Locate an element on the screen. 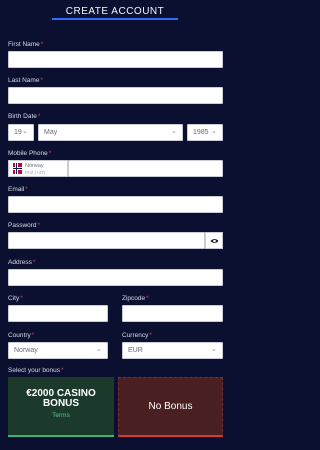 The height and width of the screenshot is (450, 320). birth-year-select: 1985 ⌄ is located at coordinates (205, 132).